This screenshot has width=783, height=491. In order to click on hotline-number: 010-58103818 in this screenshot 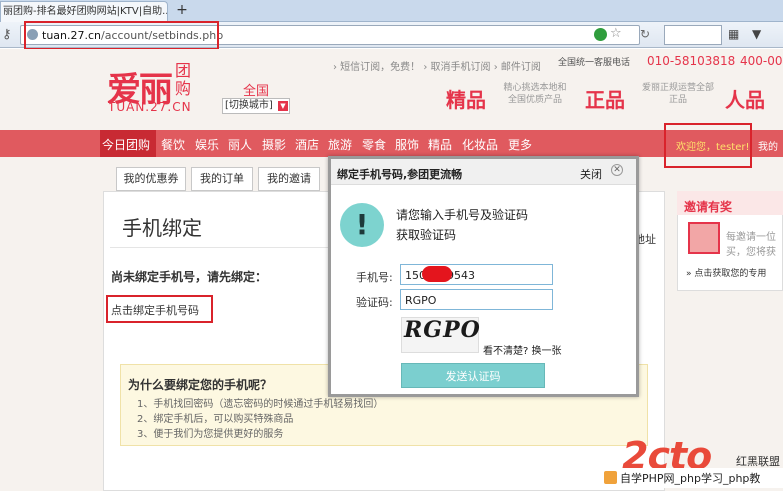, I will do `click(691, 61)`.